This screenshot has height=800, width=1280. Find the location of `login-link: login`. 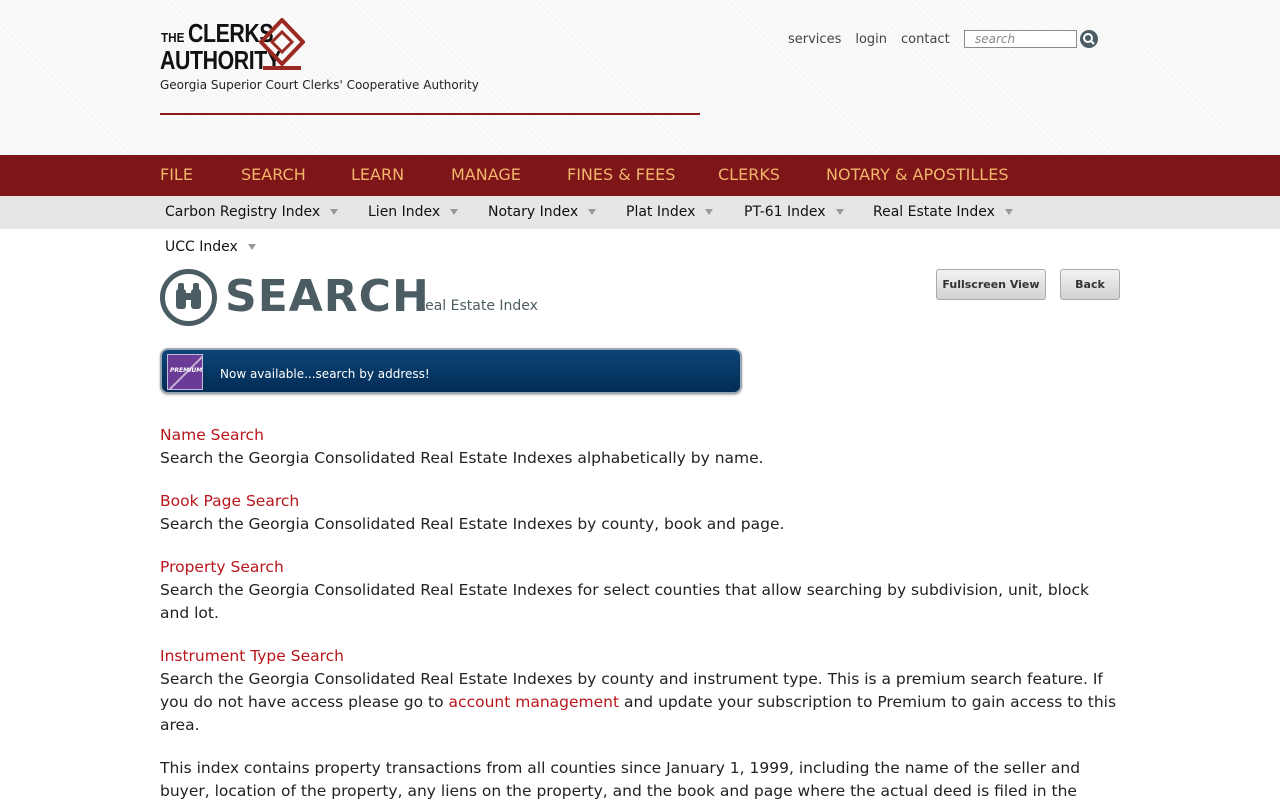

login-link: login is located at coordinates (871, 39).